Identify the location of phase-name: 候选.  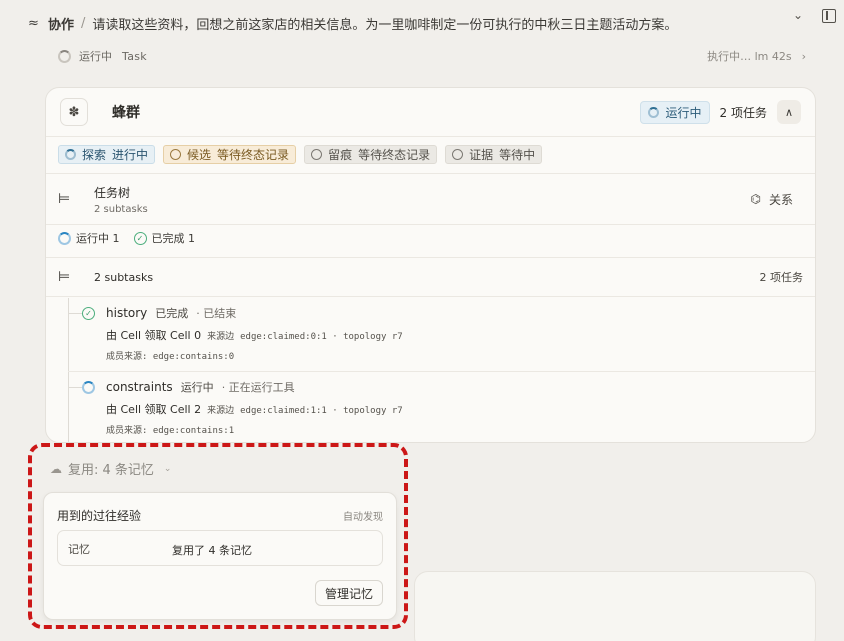
(199, 155).